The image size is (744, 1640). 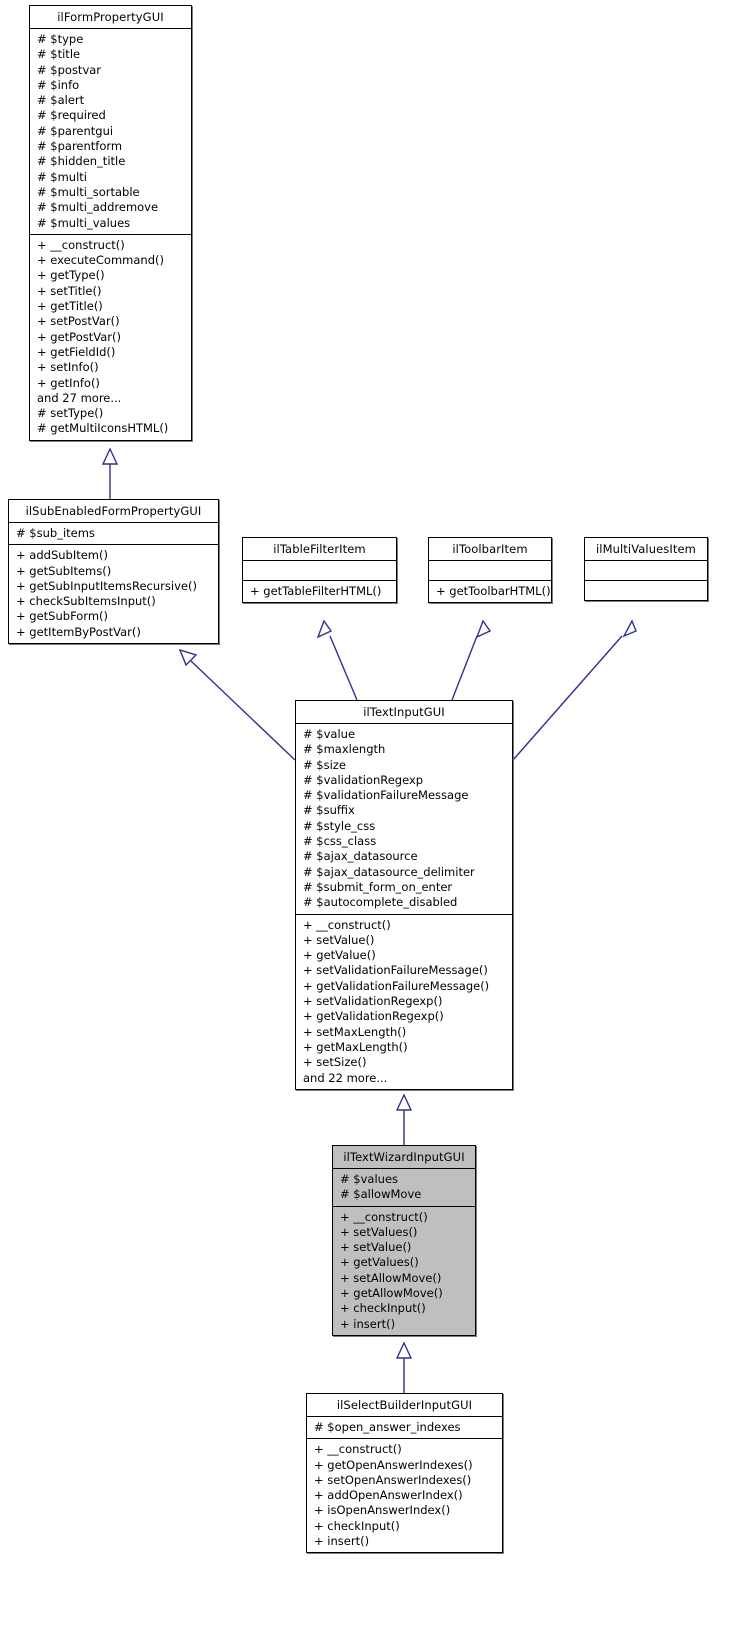 What do you see at coordinates (319, 549) in the screenshot?
I see `class-title: ilTableFilterItem` at bounding box center [319, 549].